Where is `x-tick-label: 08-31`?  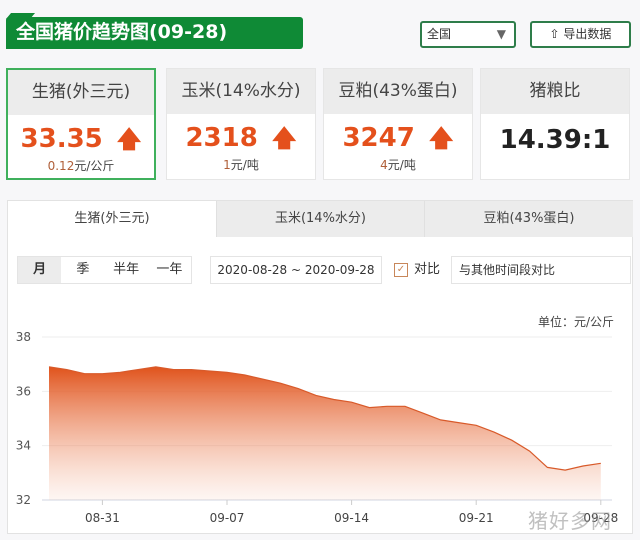 x-tick-label: 08-31 is located at coordinates (102, 518).